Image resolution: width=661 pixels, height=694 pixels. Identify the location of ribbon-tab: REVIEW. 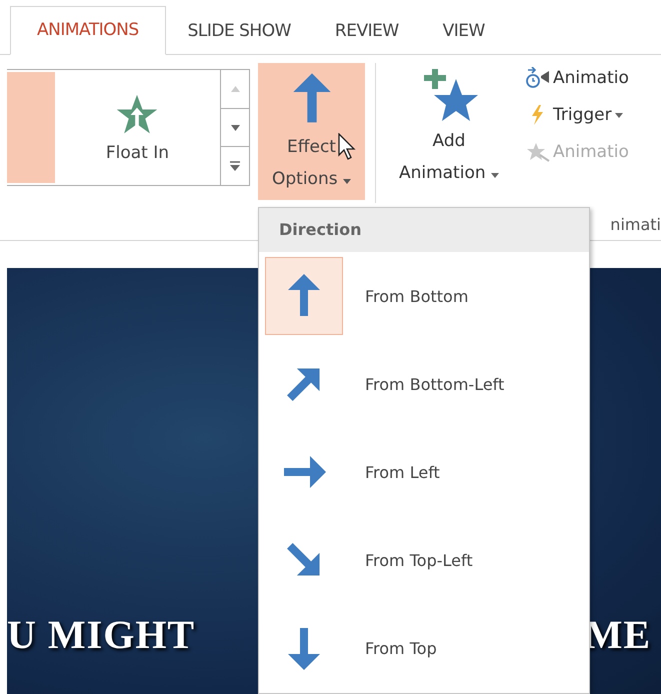
(366, 31).